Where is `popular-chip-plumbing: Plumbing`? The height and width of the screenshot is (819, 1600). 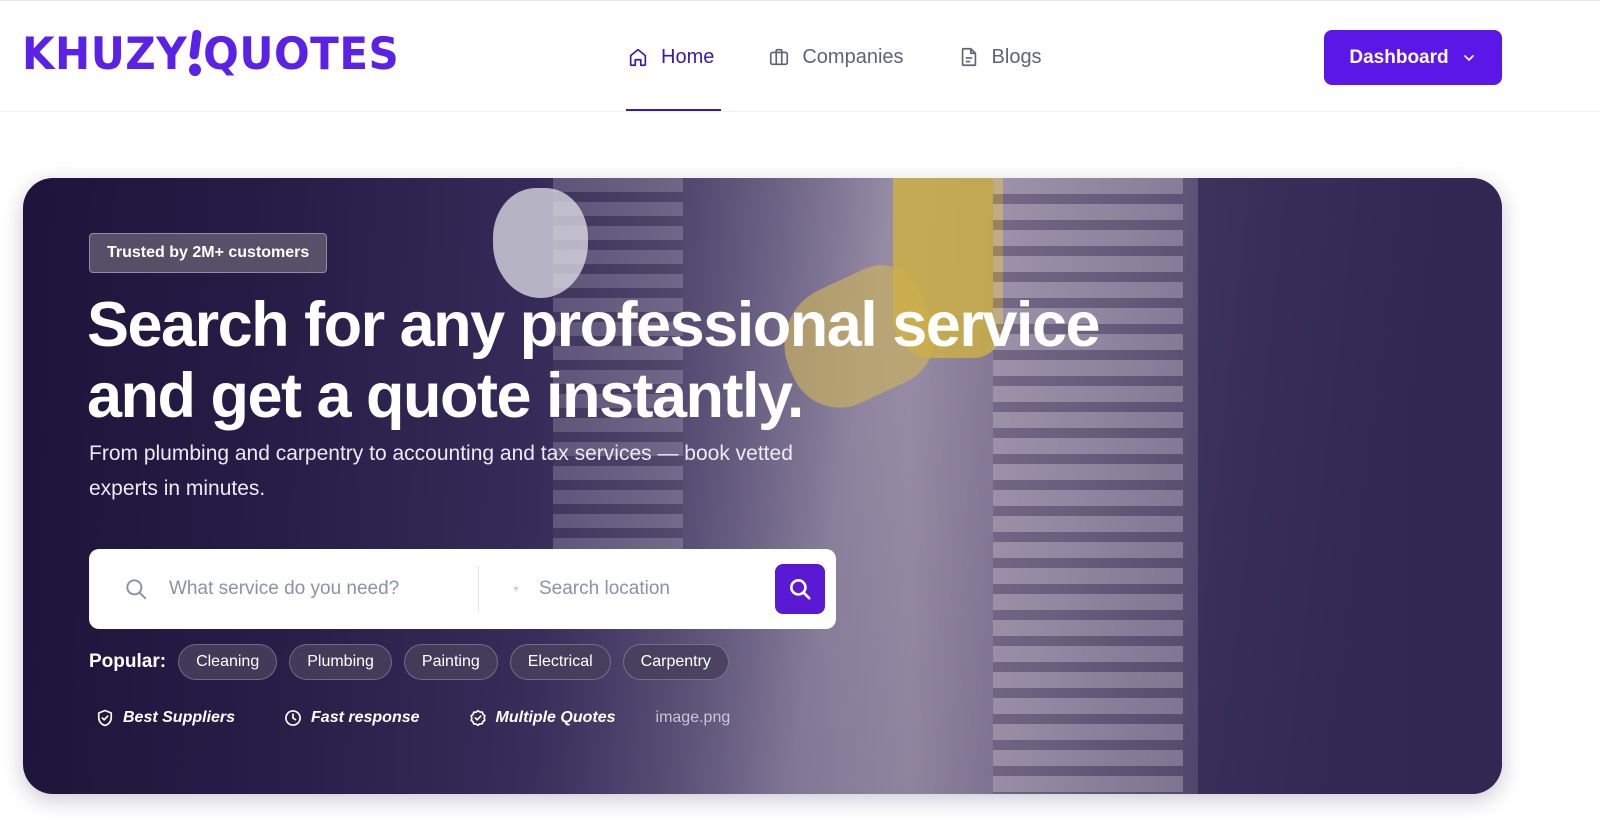
popular-chip-plumbing: Plumbing is located at coordinates (340, 662).